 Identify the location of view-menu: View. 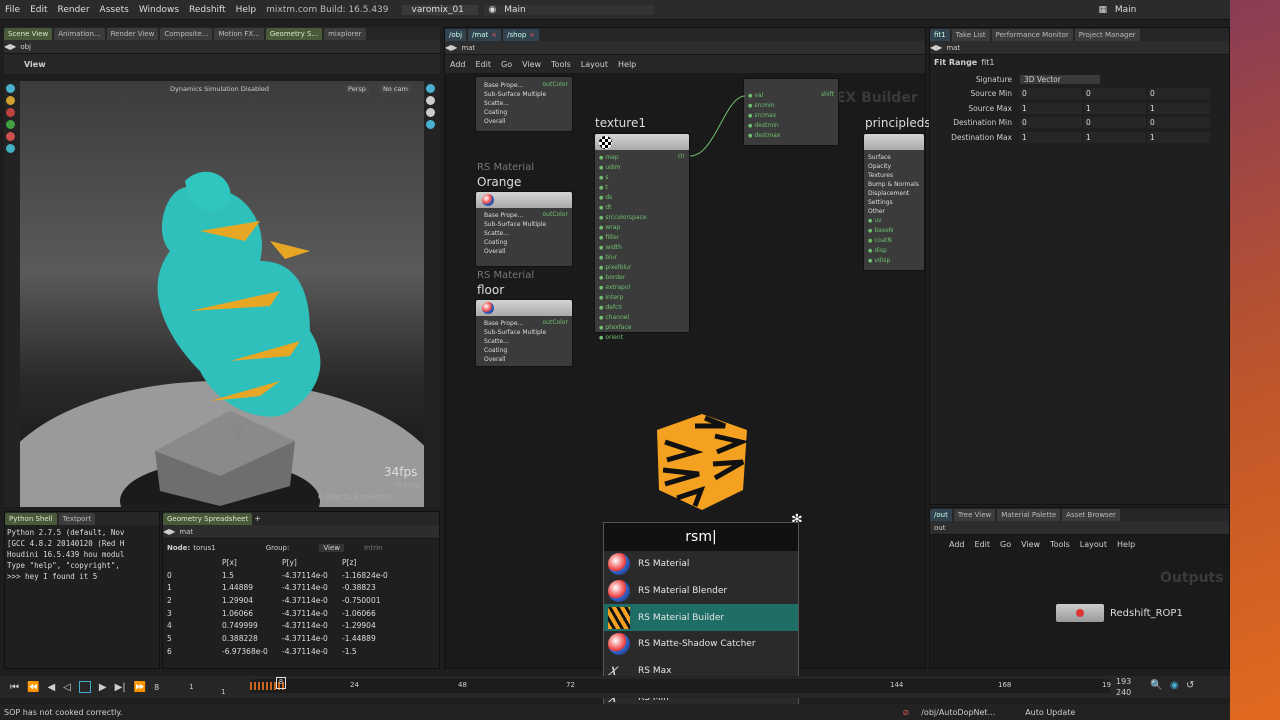
(331, 547).